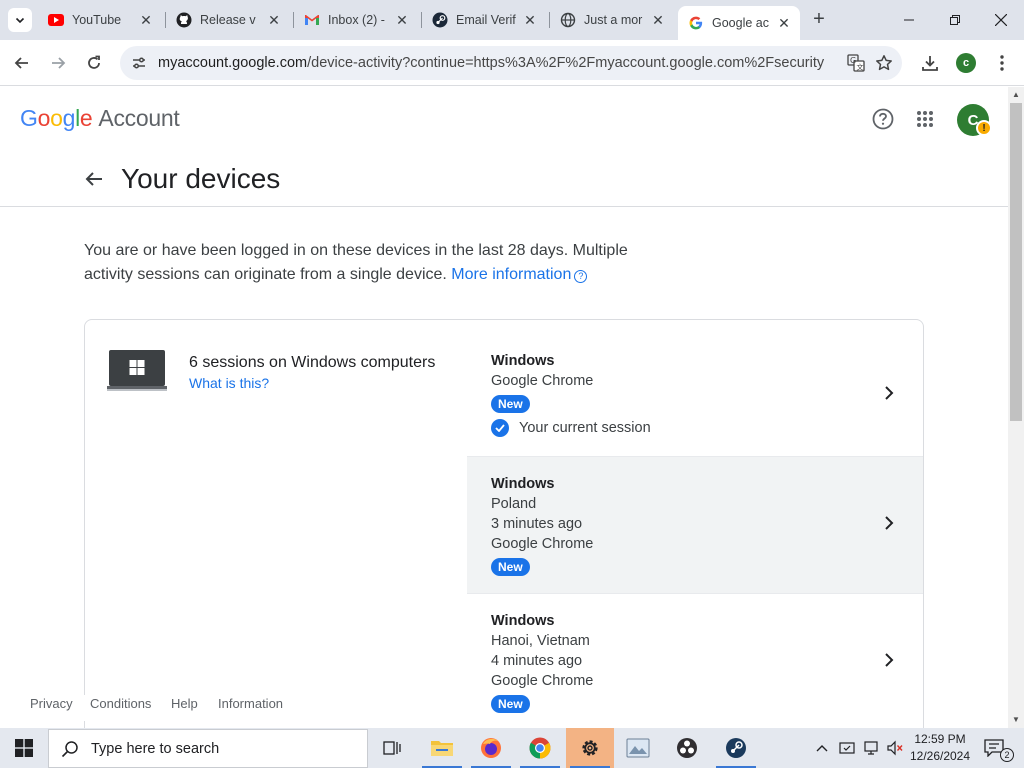 The height and width of the screenshot is (768, 1024). I want to click on tray-app-icon, so click(847, 748).